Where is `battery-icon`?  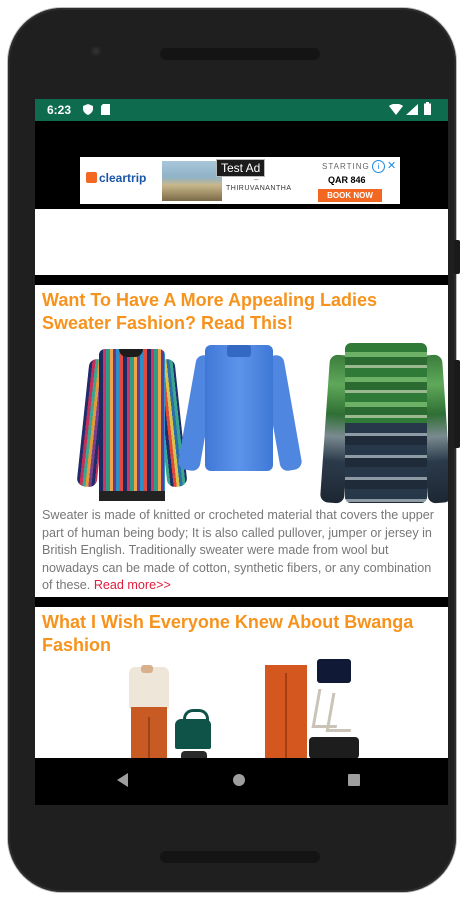 battery-icon is located at coordinates (427, 110).